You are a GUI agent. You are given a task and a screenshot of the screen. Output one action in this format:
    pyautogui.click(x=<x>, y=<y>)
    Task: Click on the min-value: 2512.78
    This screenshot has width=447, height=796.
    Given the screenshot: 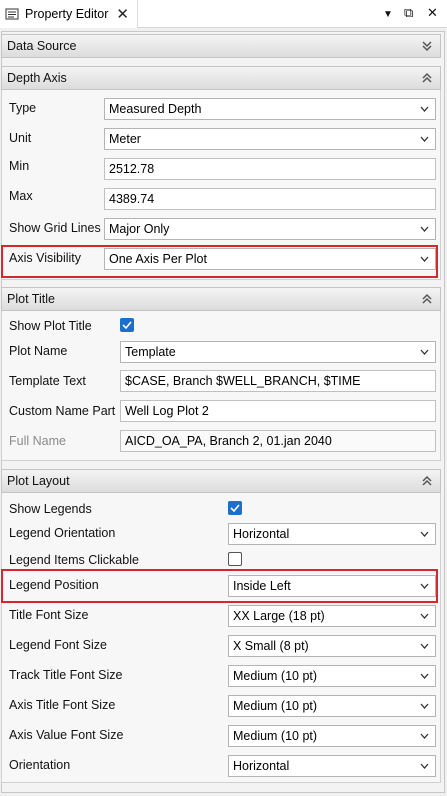 What is the action you would take?
    pyautogui.click(x=132, y=169)
    